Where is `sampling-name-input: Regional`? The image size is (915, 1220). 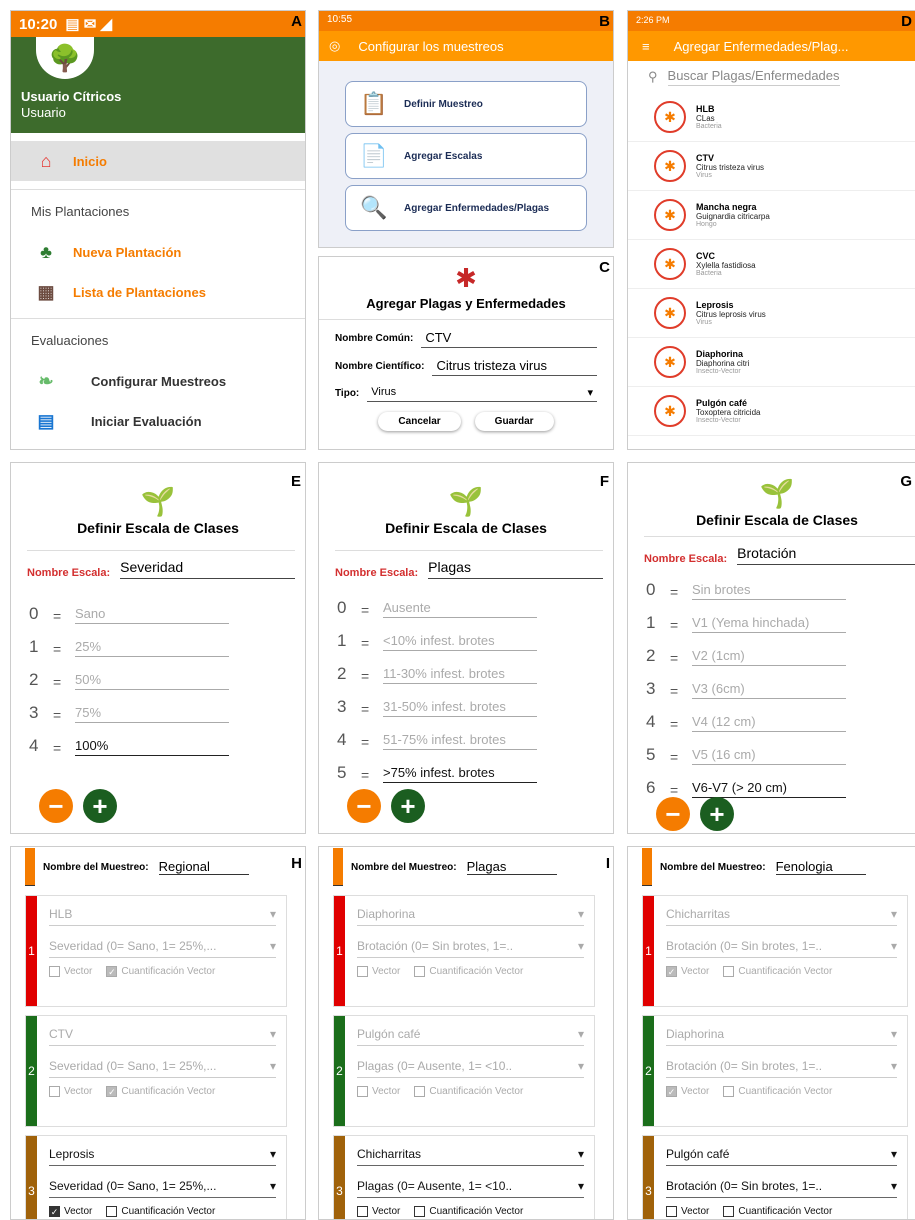 sampling-name-input: Regional is located at coordinates (203, 867).